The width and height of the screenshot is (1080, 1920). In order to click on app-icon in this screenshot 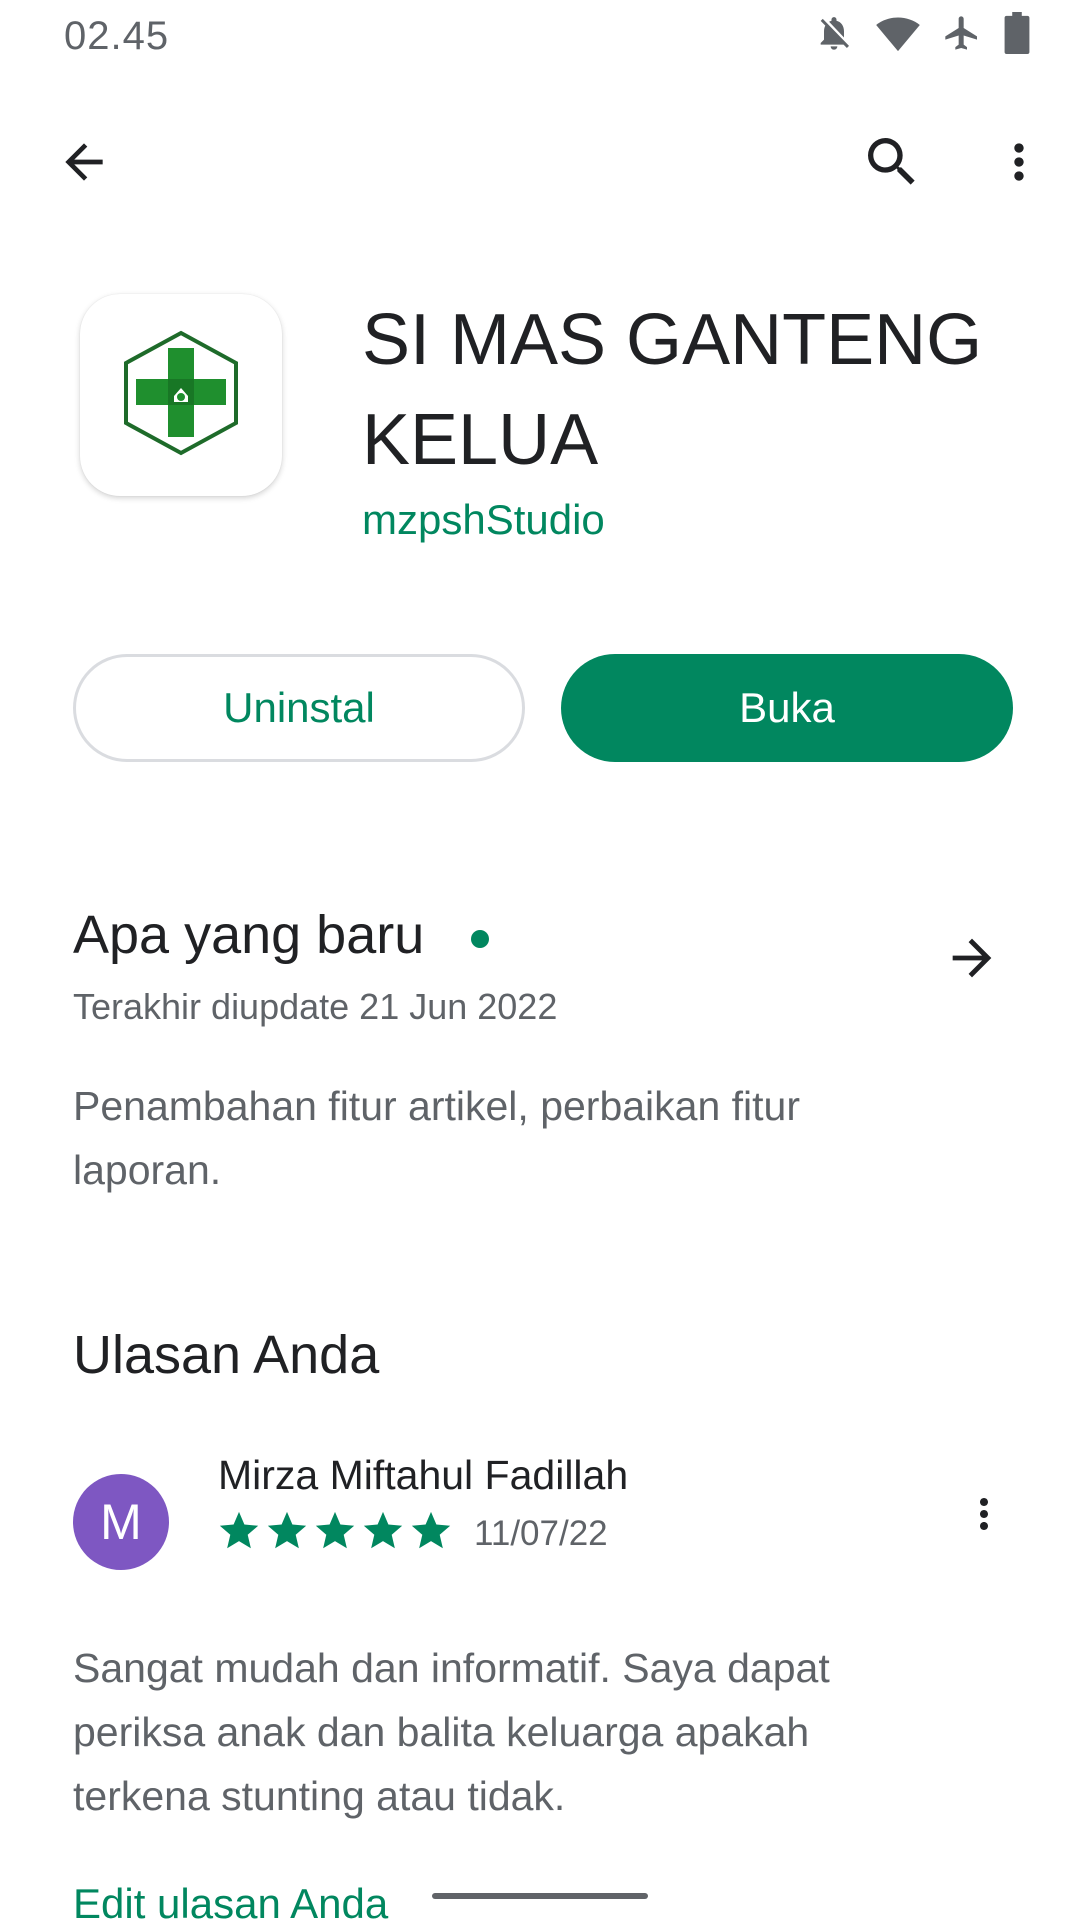, I will do `click(181, 395)`.